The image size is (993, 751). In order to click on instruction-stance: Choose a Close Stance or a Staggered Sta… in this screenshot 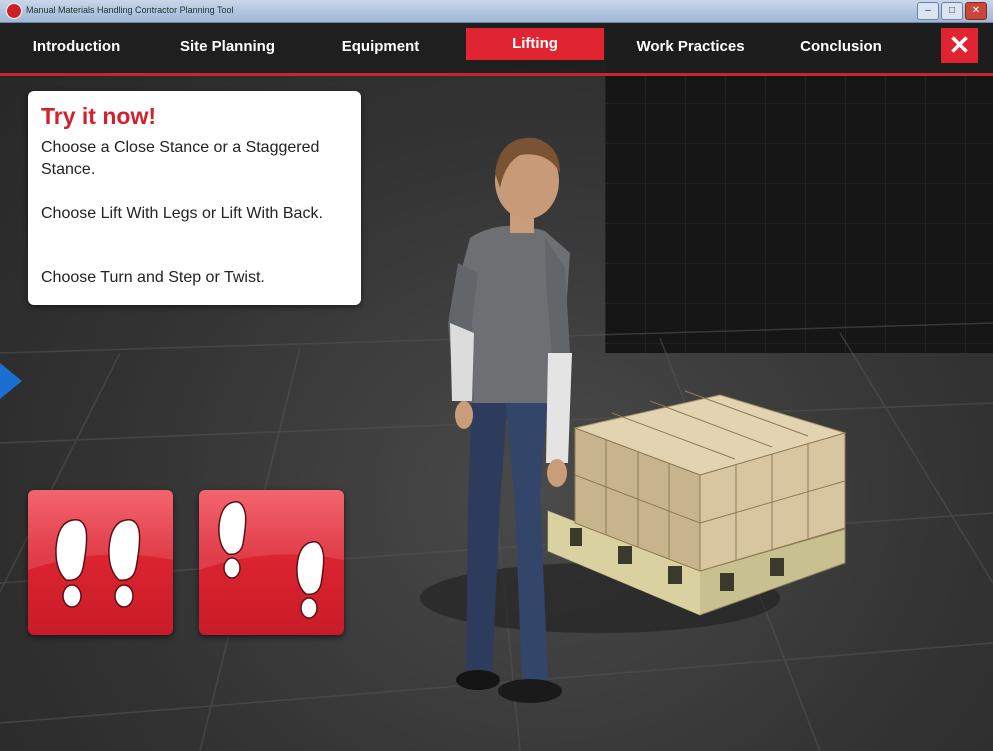, I will do `click(180, 158)`.